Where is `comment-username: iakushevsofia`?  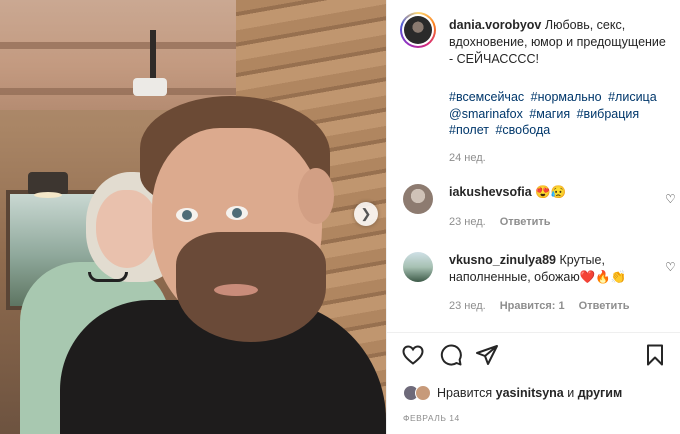
comment-username: iakushevsofia is located at coordinates (490, 192).